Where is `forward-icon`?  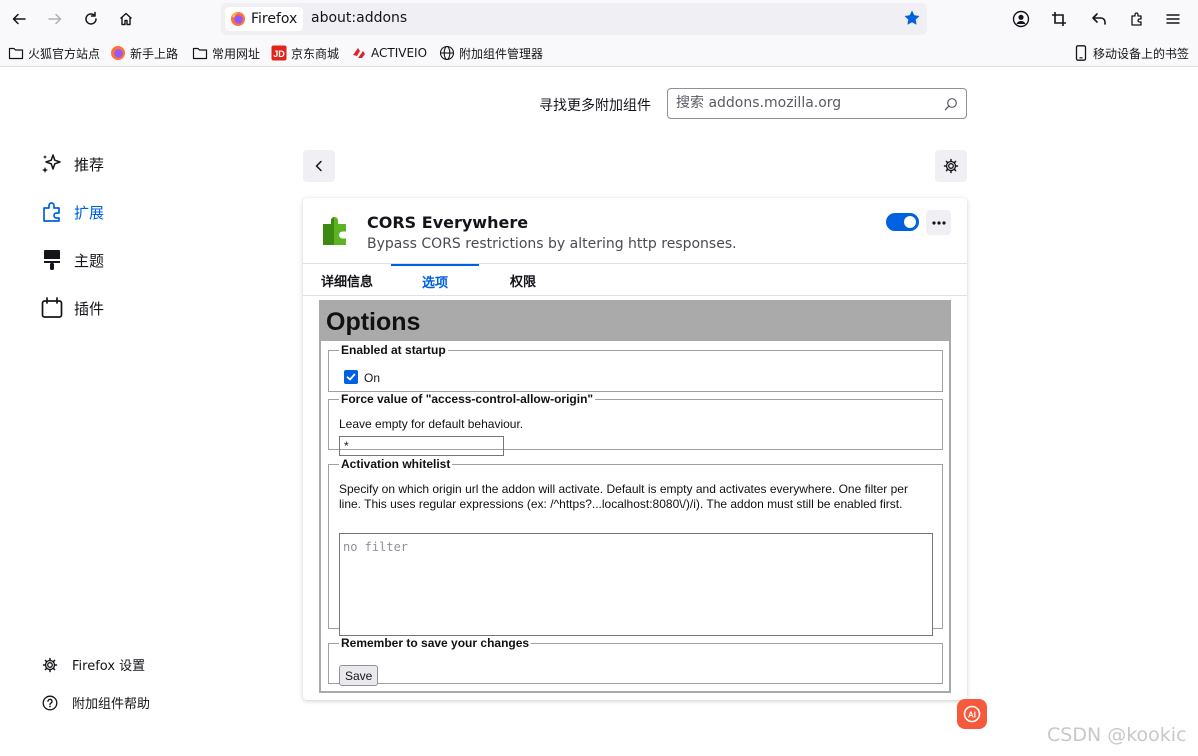 forward-icon is located at coordinates (55, 19).